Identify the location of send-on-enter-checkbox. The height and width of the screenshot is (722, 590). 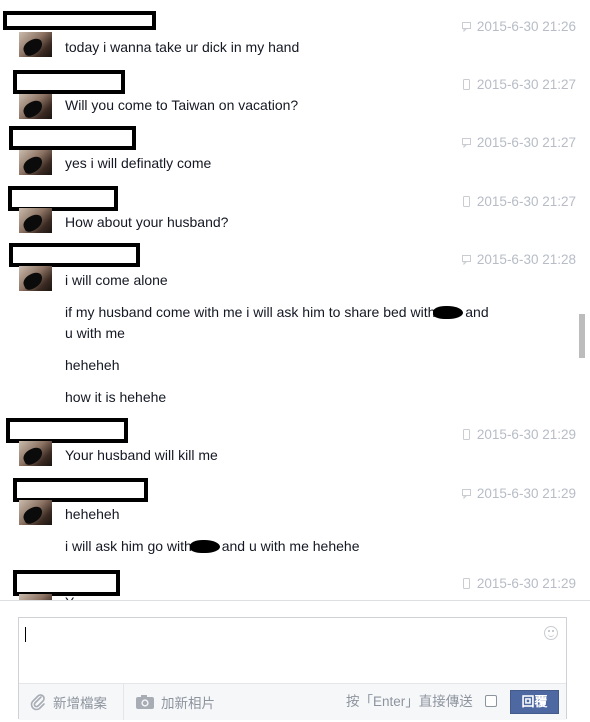
(491, 701).